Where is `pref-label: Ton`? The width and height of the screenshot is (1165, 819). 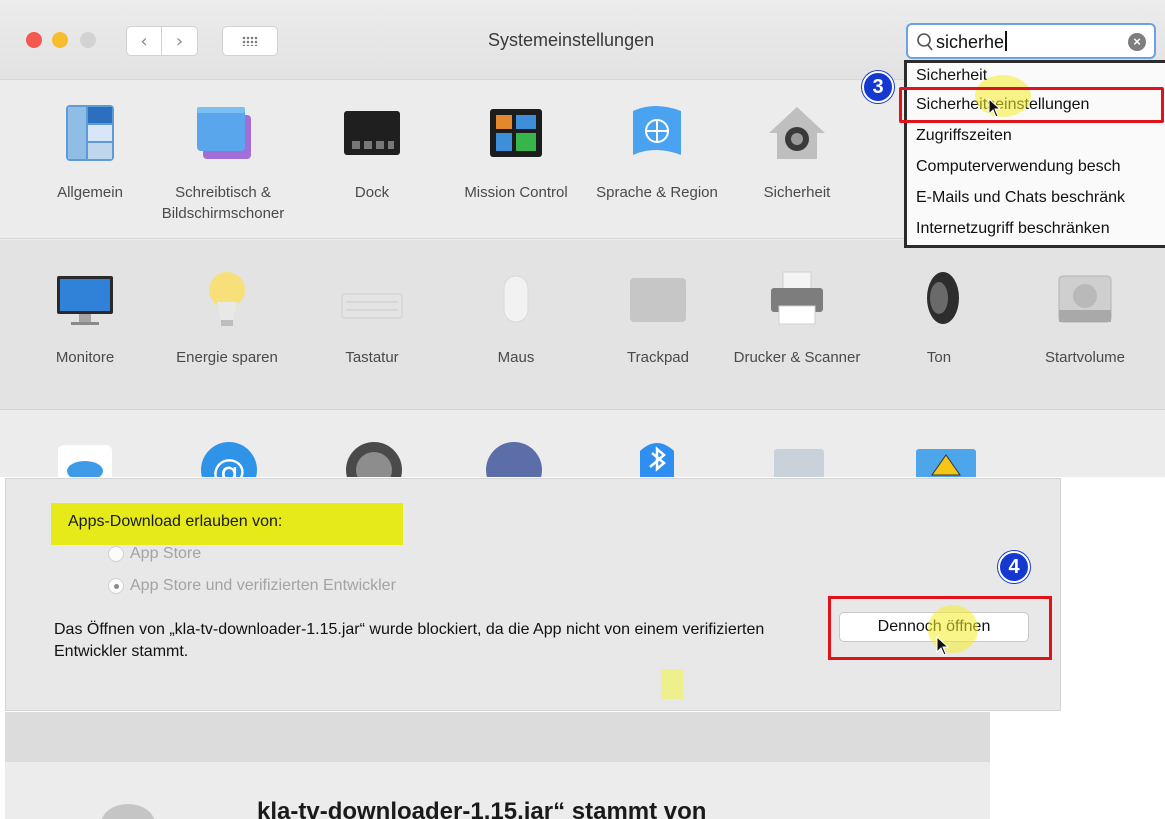 pref-label: Ton is located at coordinates (939, 357).